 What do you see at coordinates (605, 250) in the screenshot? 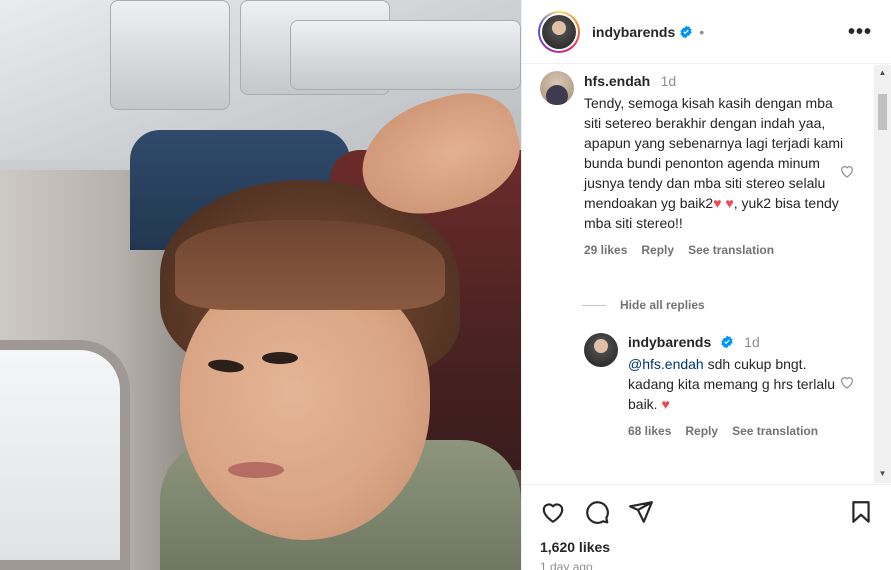
I see `comment-likes: 29 likes` at bounding box center [605, 250].